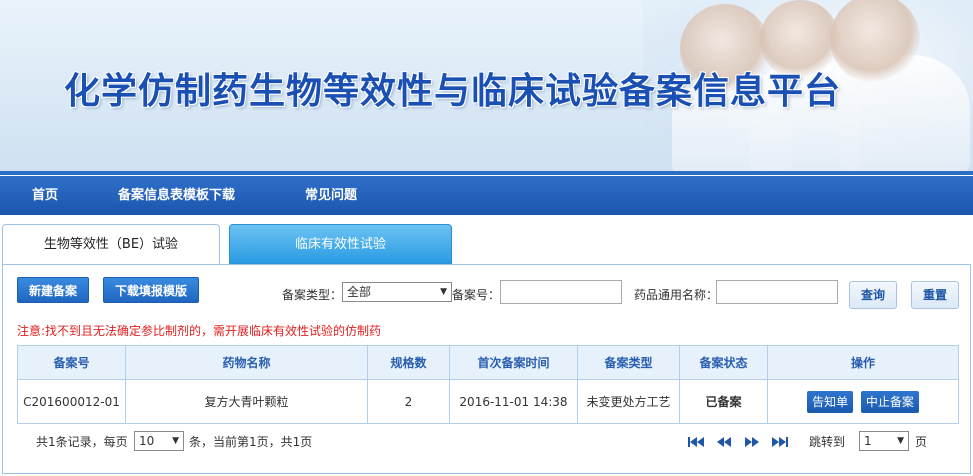 This screenshot has height=476, width=973. I want to click on suspend-record-button: 中止备案, so click(889, 401).